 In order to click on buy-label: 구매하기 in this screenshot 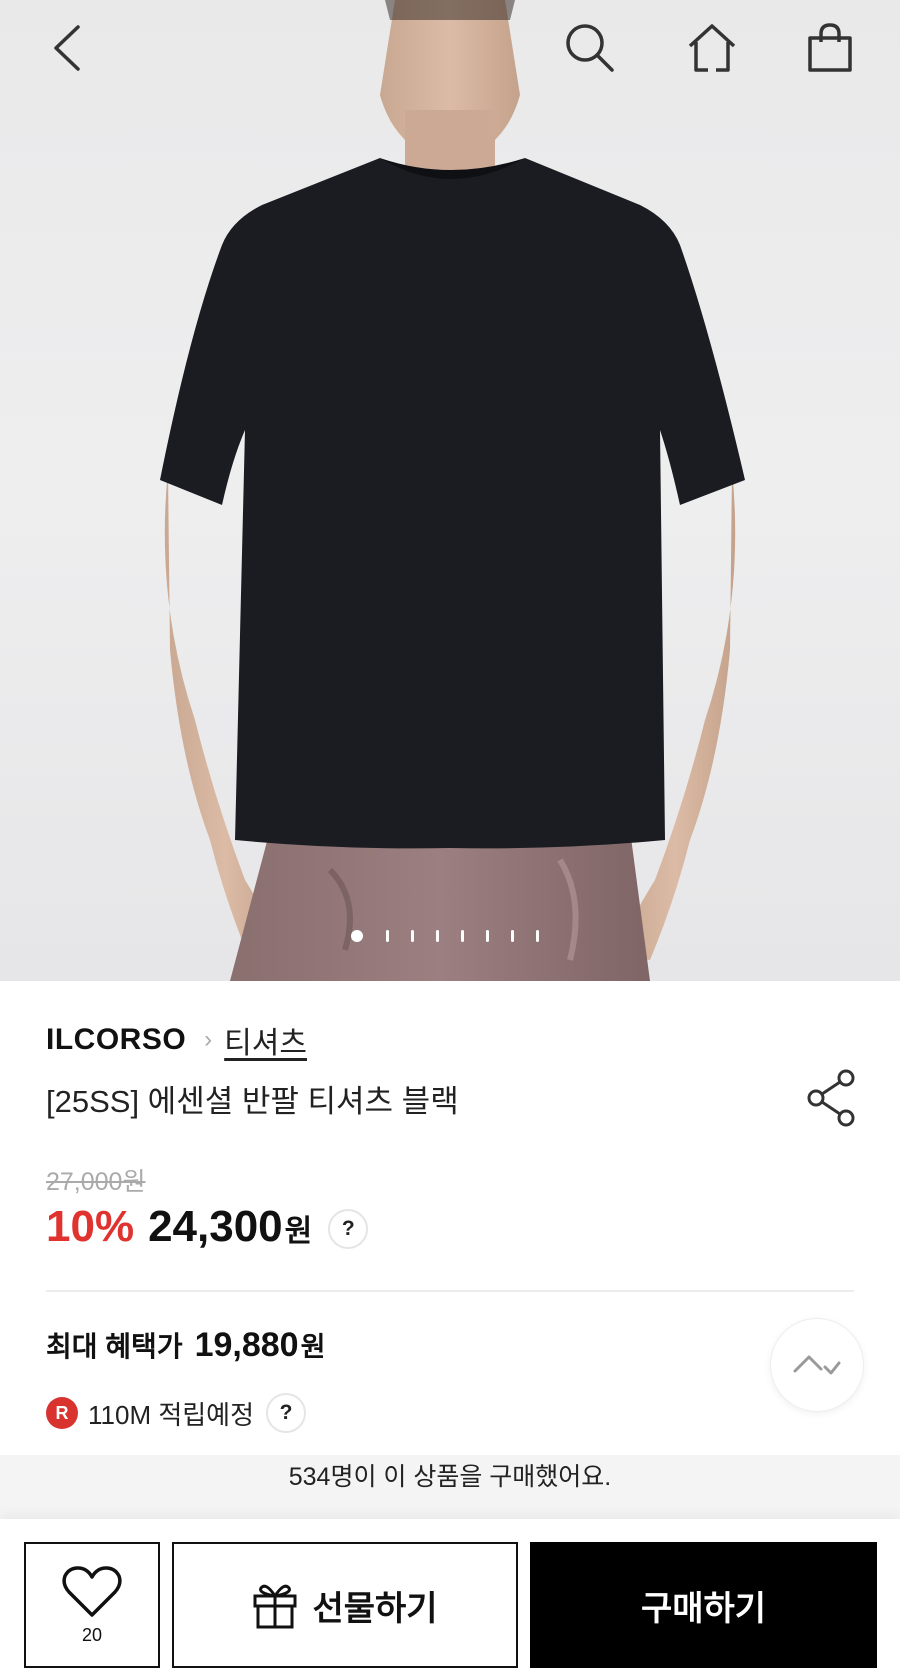, I will do `click(703, 1608)`.